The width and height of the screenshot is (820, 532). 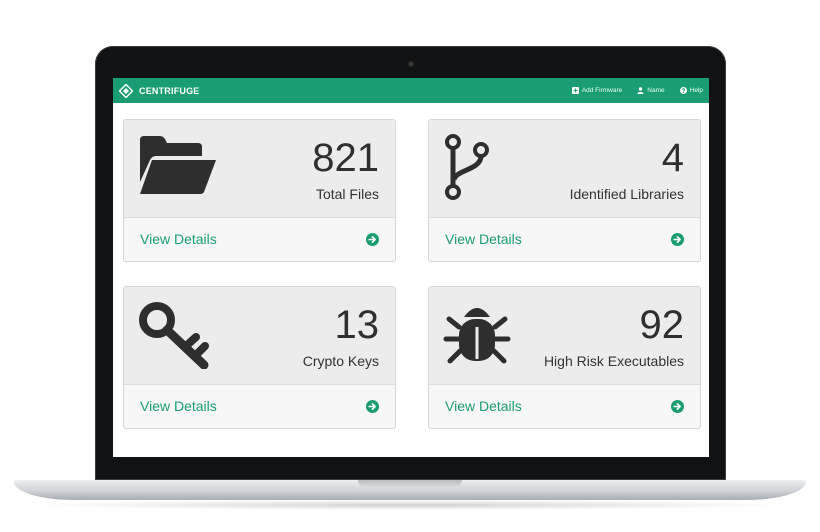 I want to click on camera, so click(x=411, y=64).